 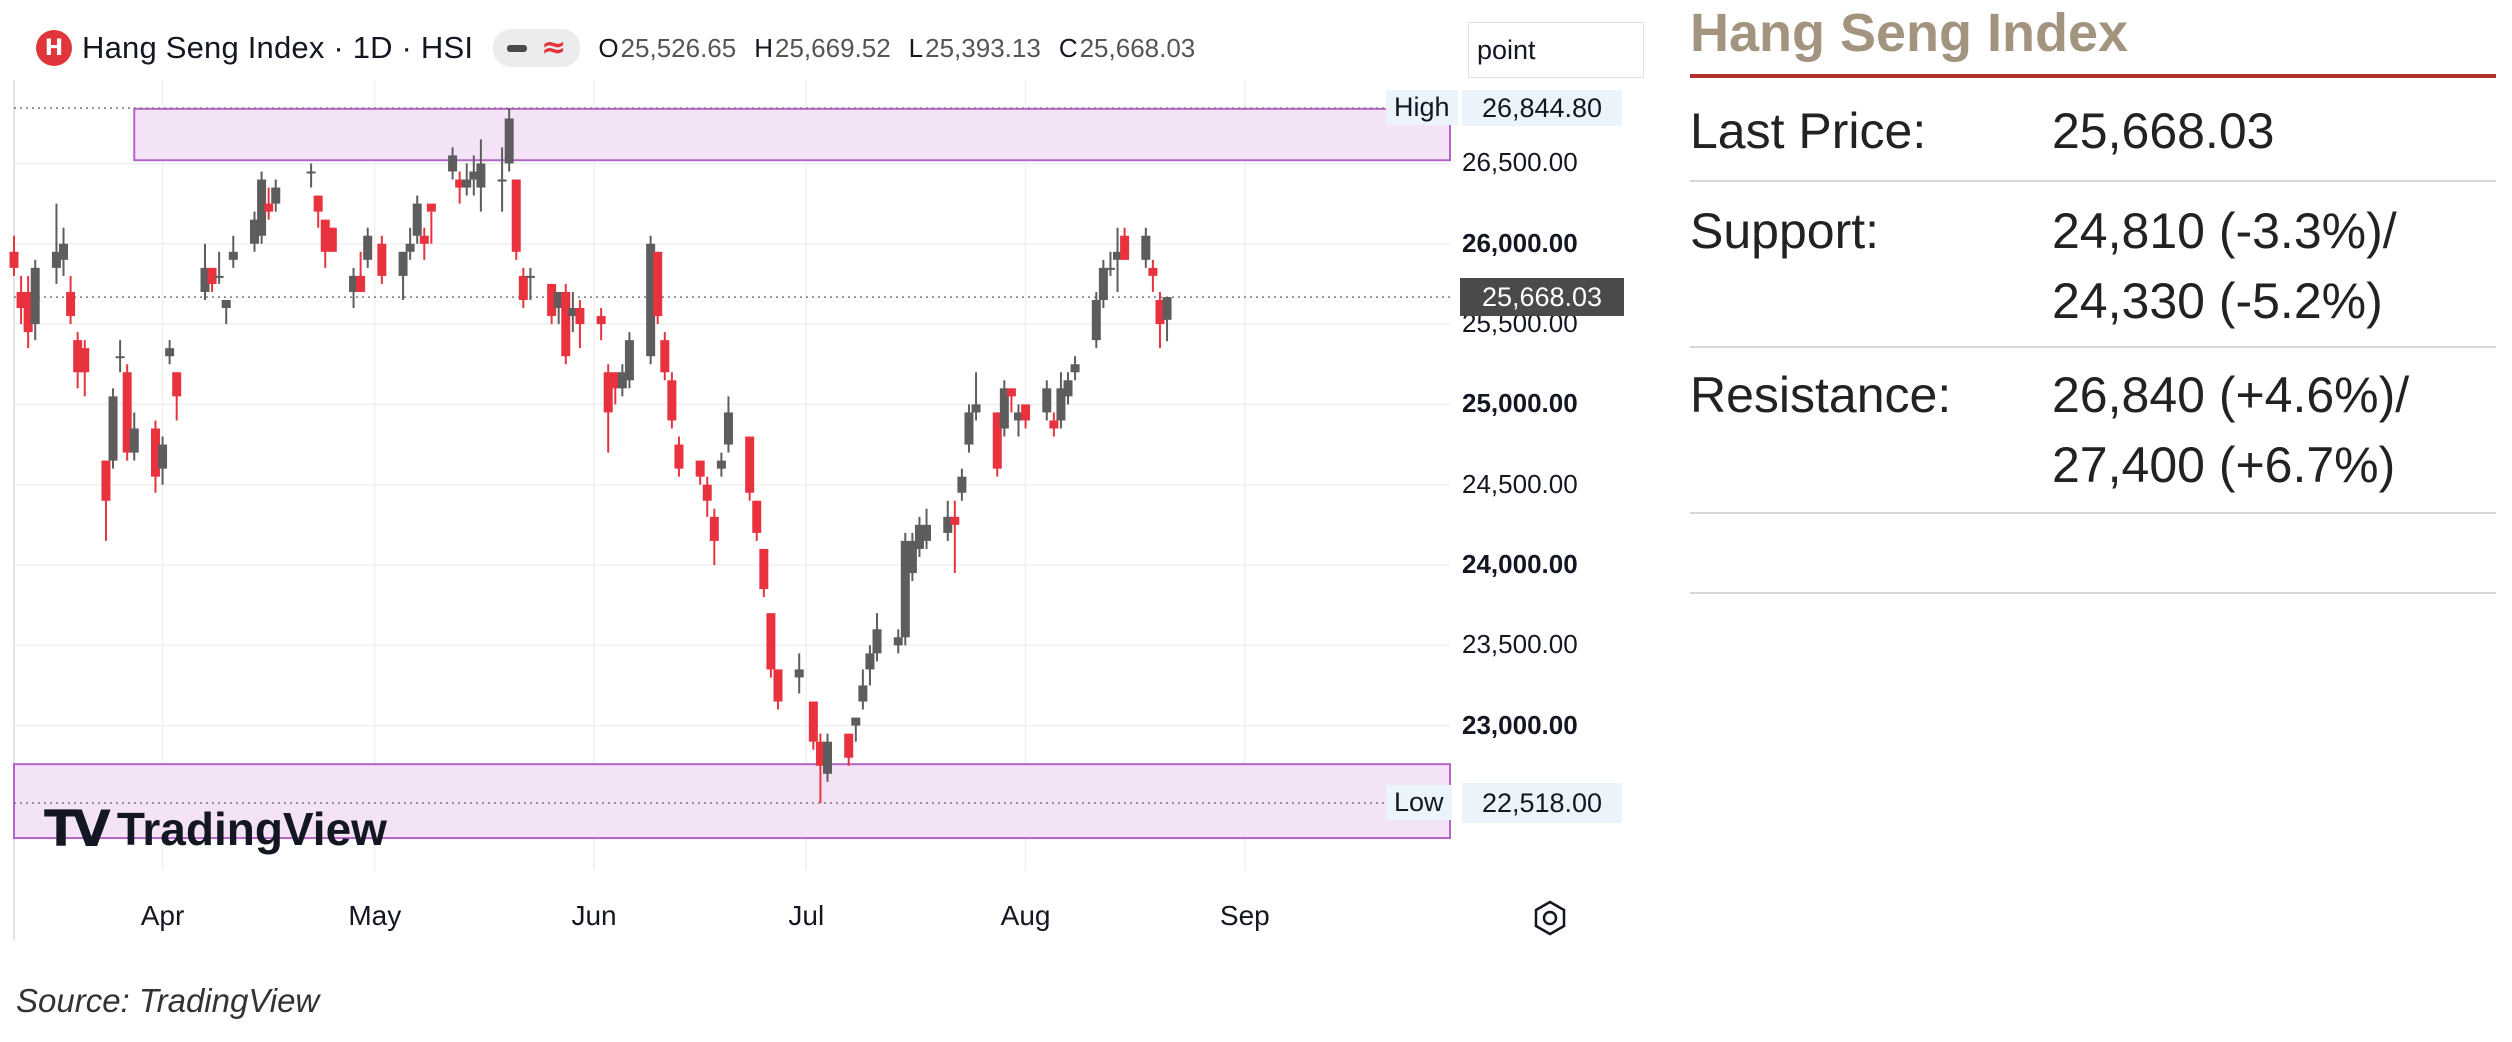 What do you see at coordinates (1542, 297) in the screenshot?
I see `last-price-tag: 25,668.03` at bounding box center [1542, 297].